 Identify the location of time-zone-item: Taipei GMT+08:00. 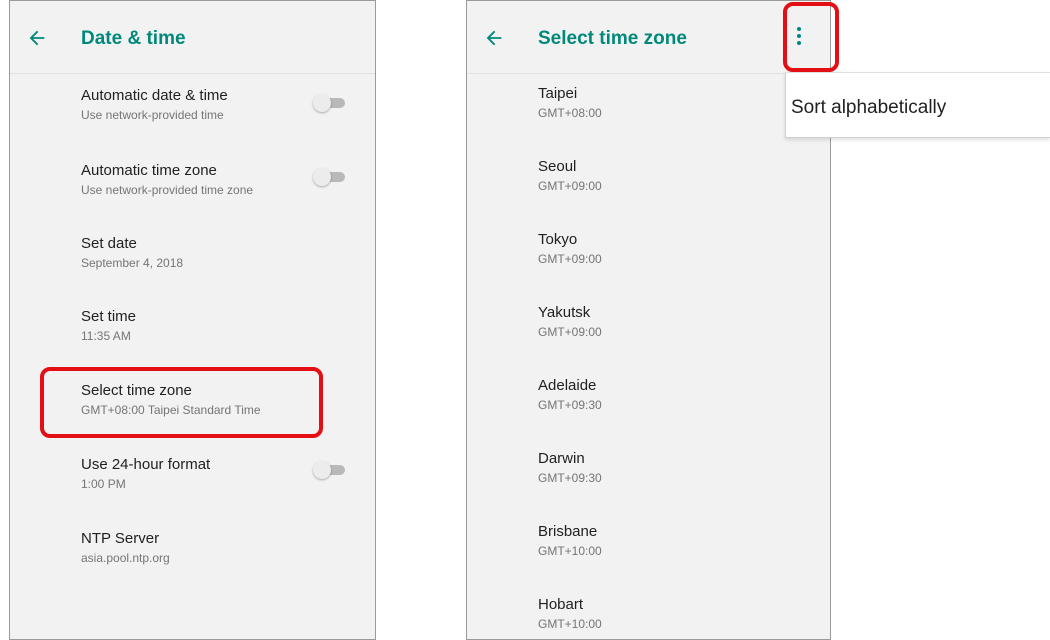
(668, 103).